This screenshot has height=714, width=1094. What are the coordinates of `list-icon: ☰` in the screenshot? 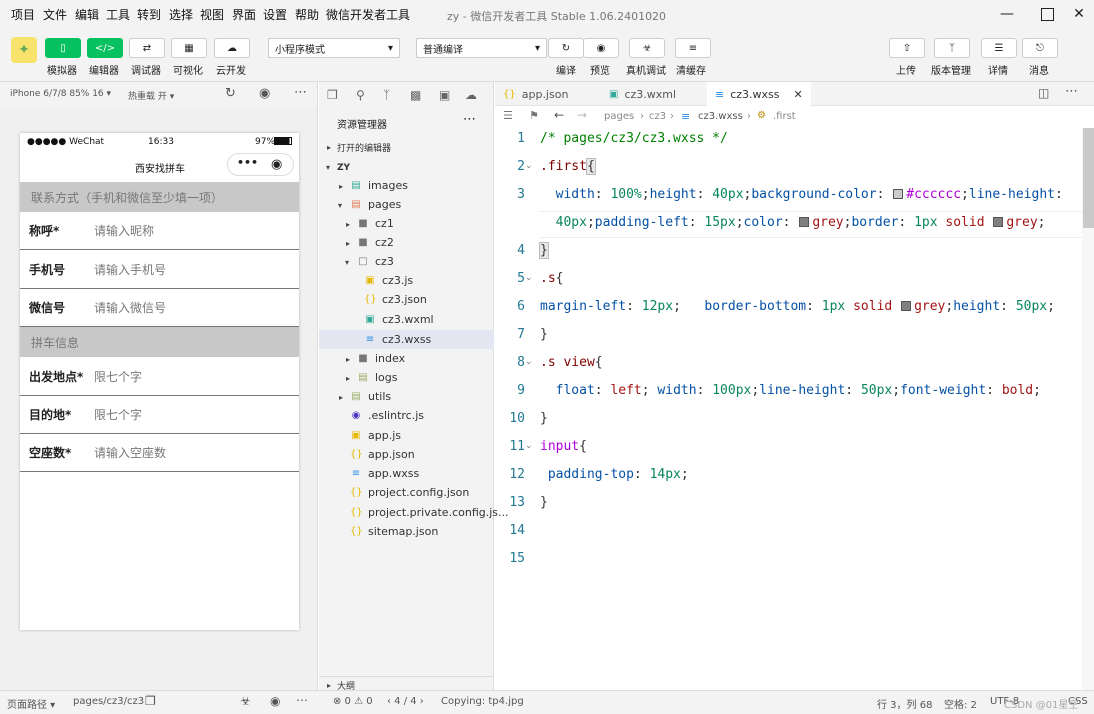 It's located at (508, 115).